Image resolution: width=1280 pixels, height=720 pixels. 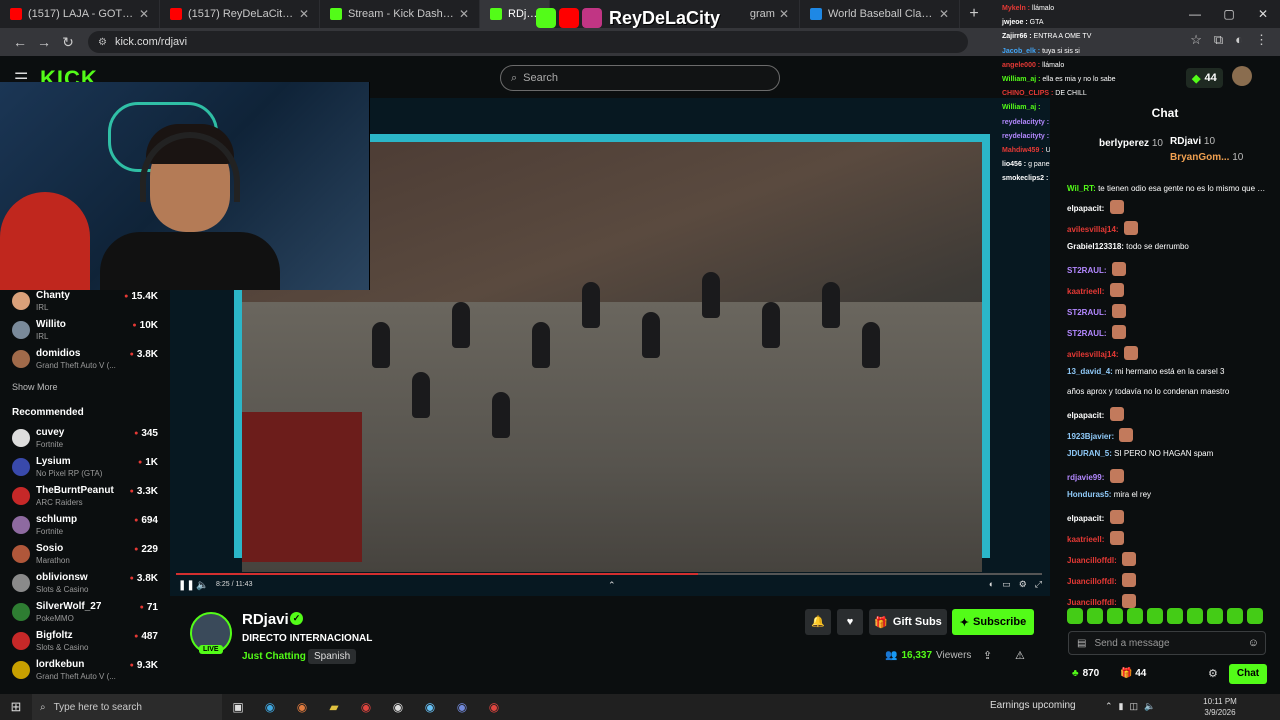 I want to click on chat-username: Wil_RT:, so click(x=1081, y=188).